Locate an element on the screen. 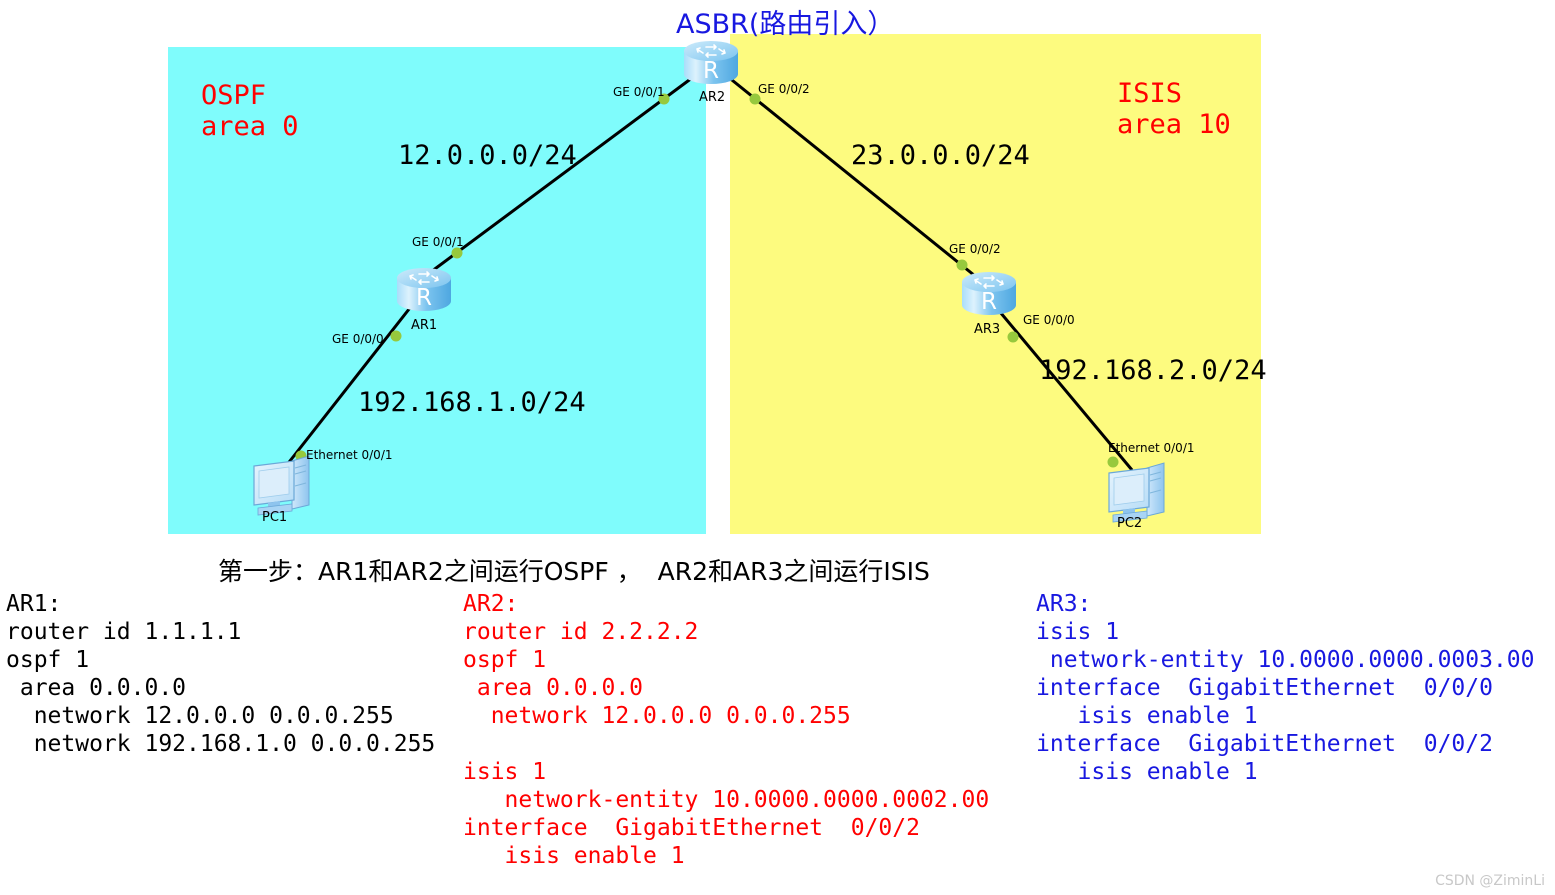 The height and width of the screenshot is (895, 1555). router-ar1-icon: R is located at coordinates (424, 289).